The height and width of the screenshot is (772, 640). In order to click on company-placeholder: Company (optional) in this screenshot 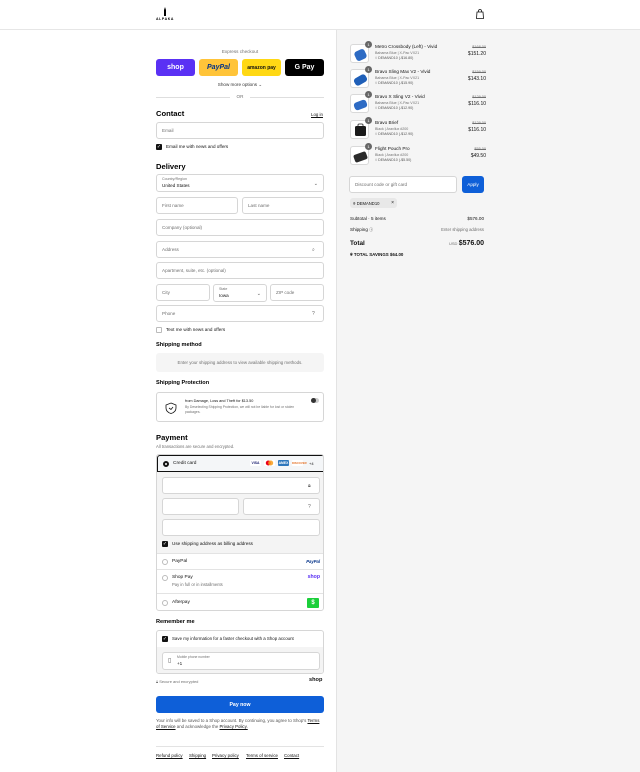, I will do `click(182, 227)`.